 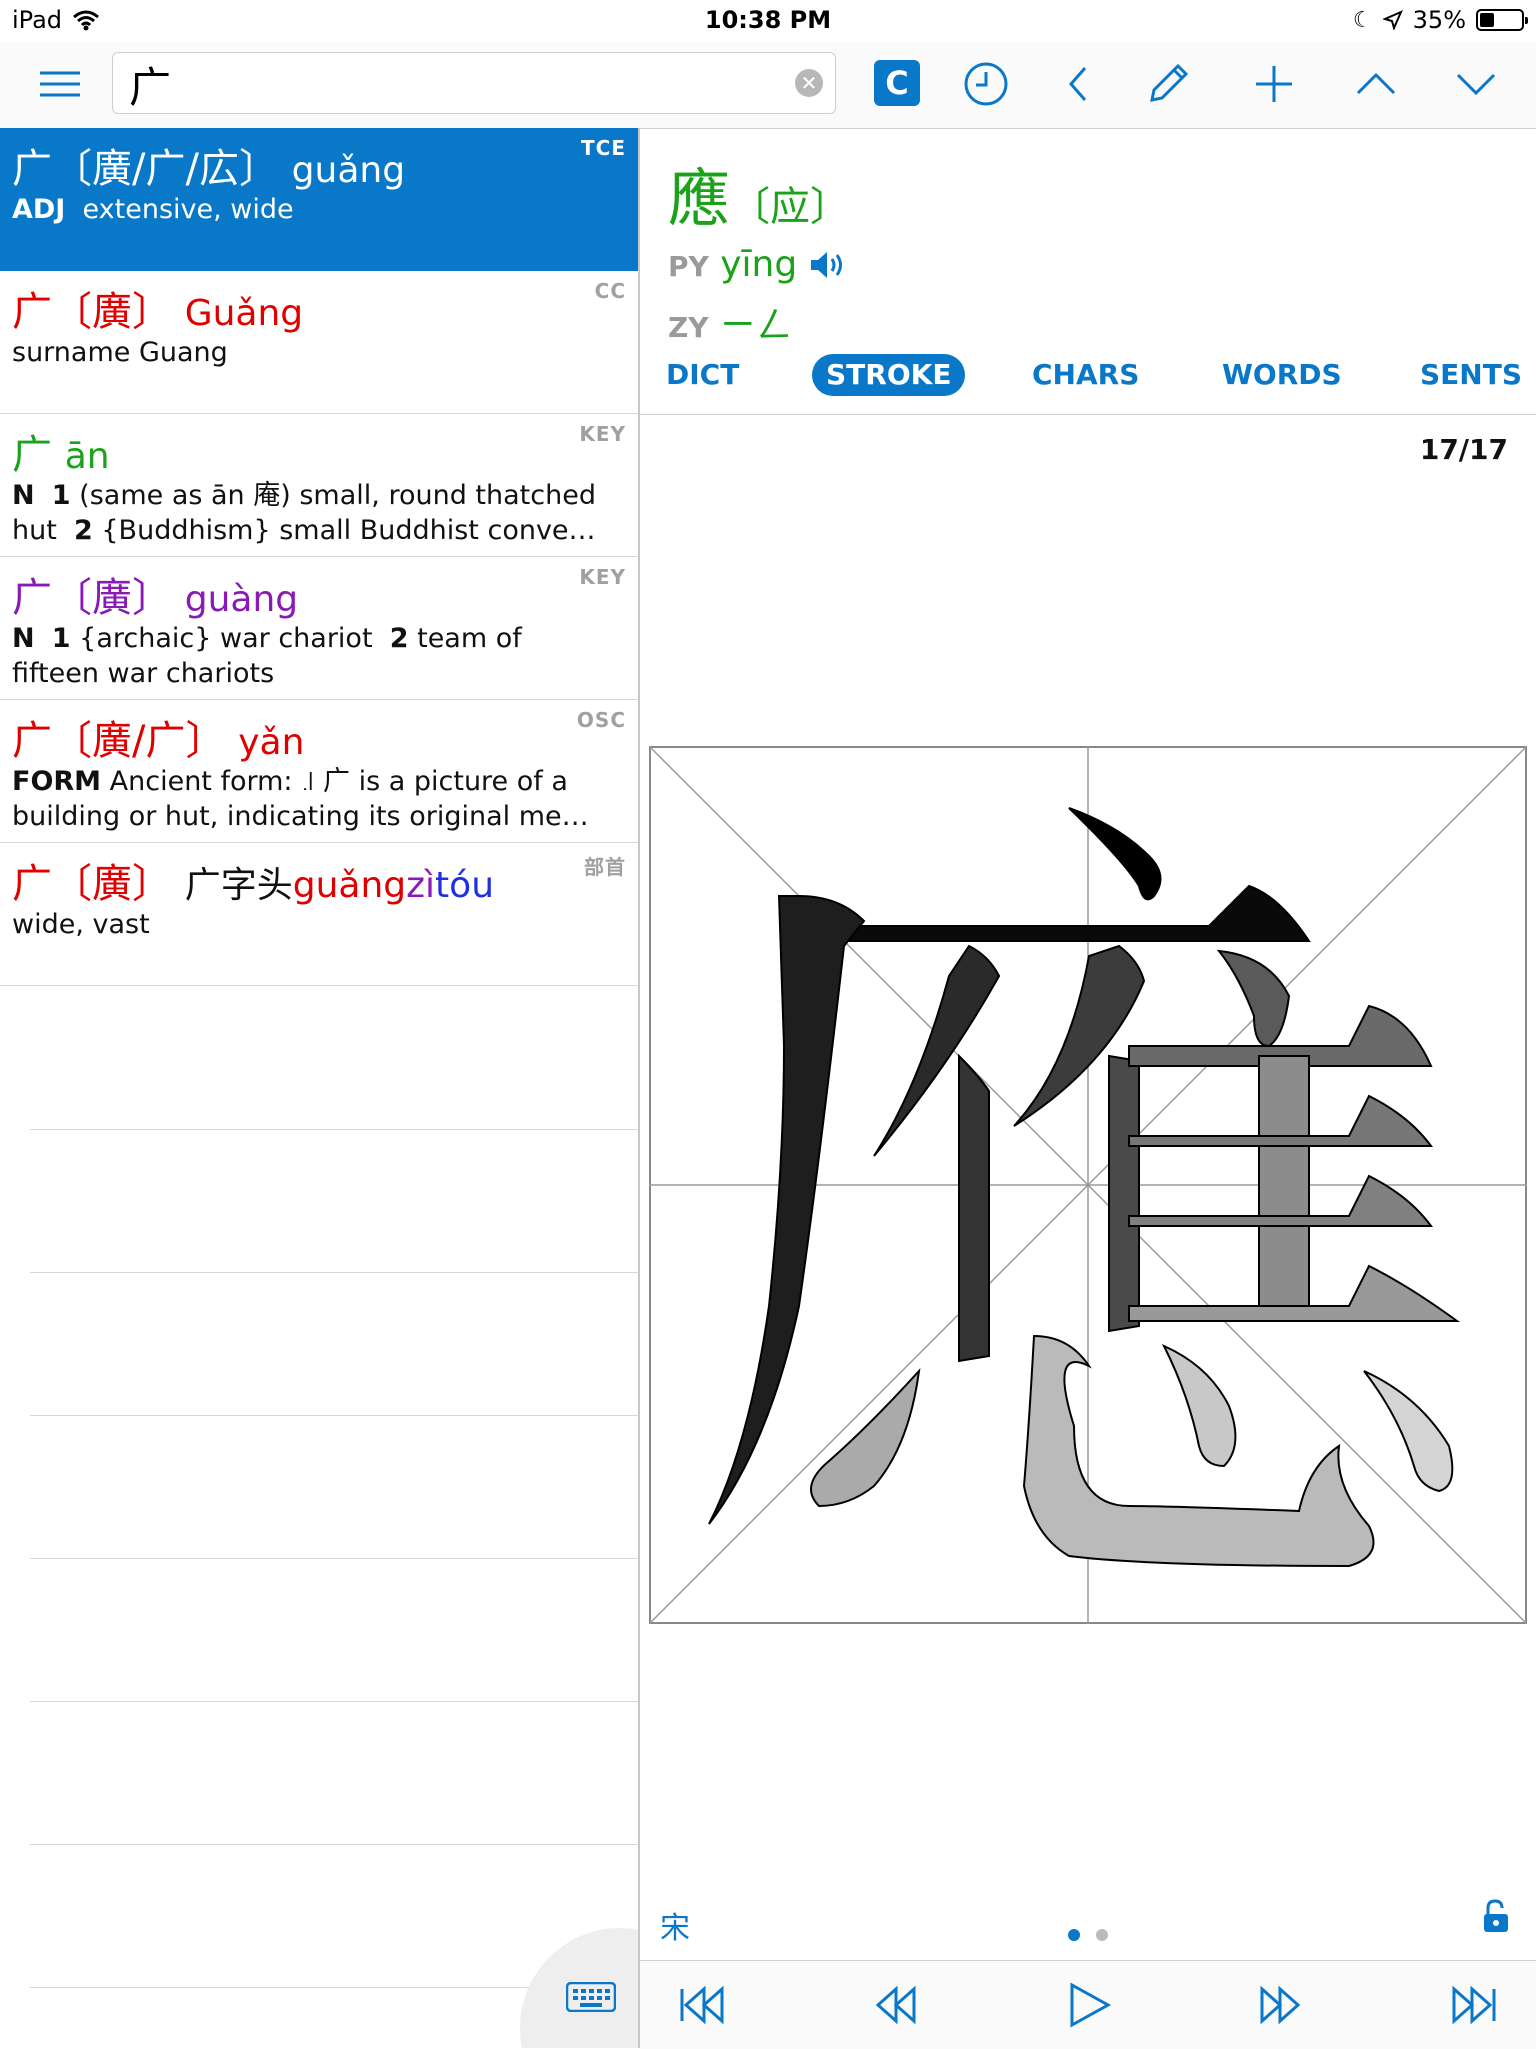 What do you see at coordinates (81, 924) in the screenshot?
I see `result-definition: wide, vast` at bounding box center [81, 924].